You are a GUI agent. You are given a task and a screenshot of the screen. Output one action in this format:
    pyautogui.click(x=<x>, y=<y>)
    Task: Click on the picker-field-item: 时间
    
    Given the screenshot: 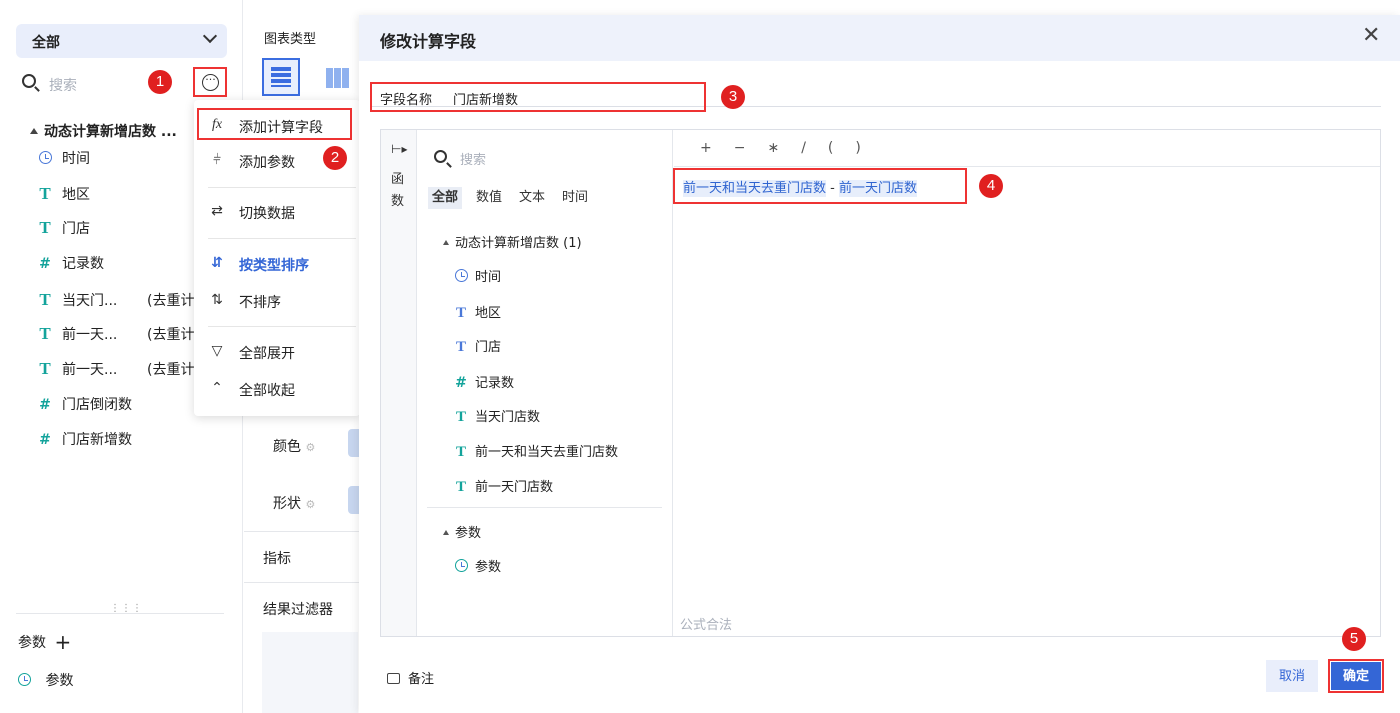 What is the action you would take?
    pyautogui.click(x=477, y=275)
    